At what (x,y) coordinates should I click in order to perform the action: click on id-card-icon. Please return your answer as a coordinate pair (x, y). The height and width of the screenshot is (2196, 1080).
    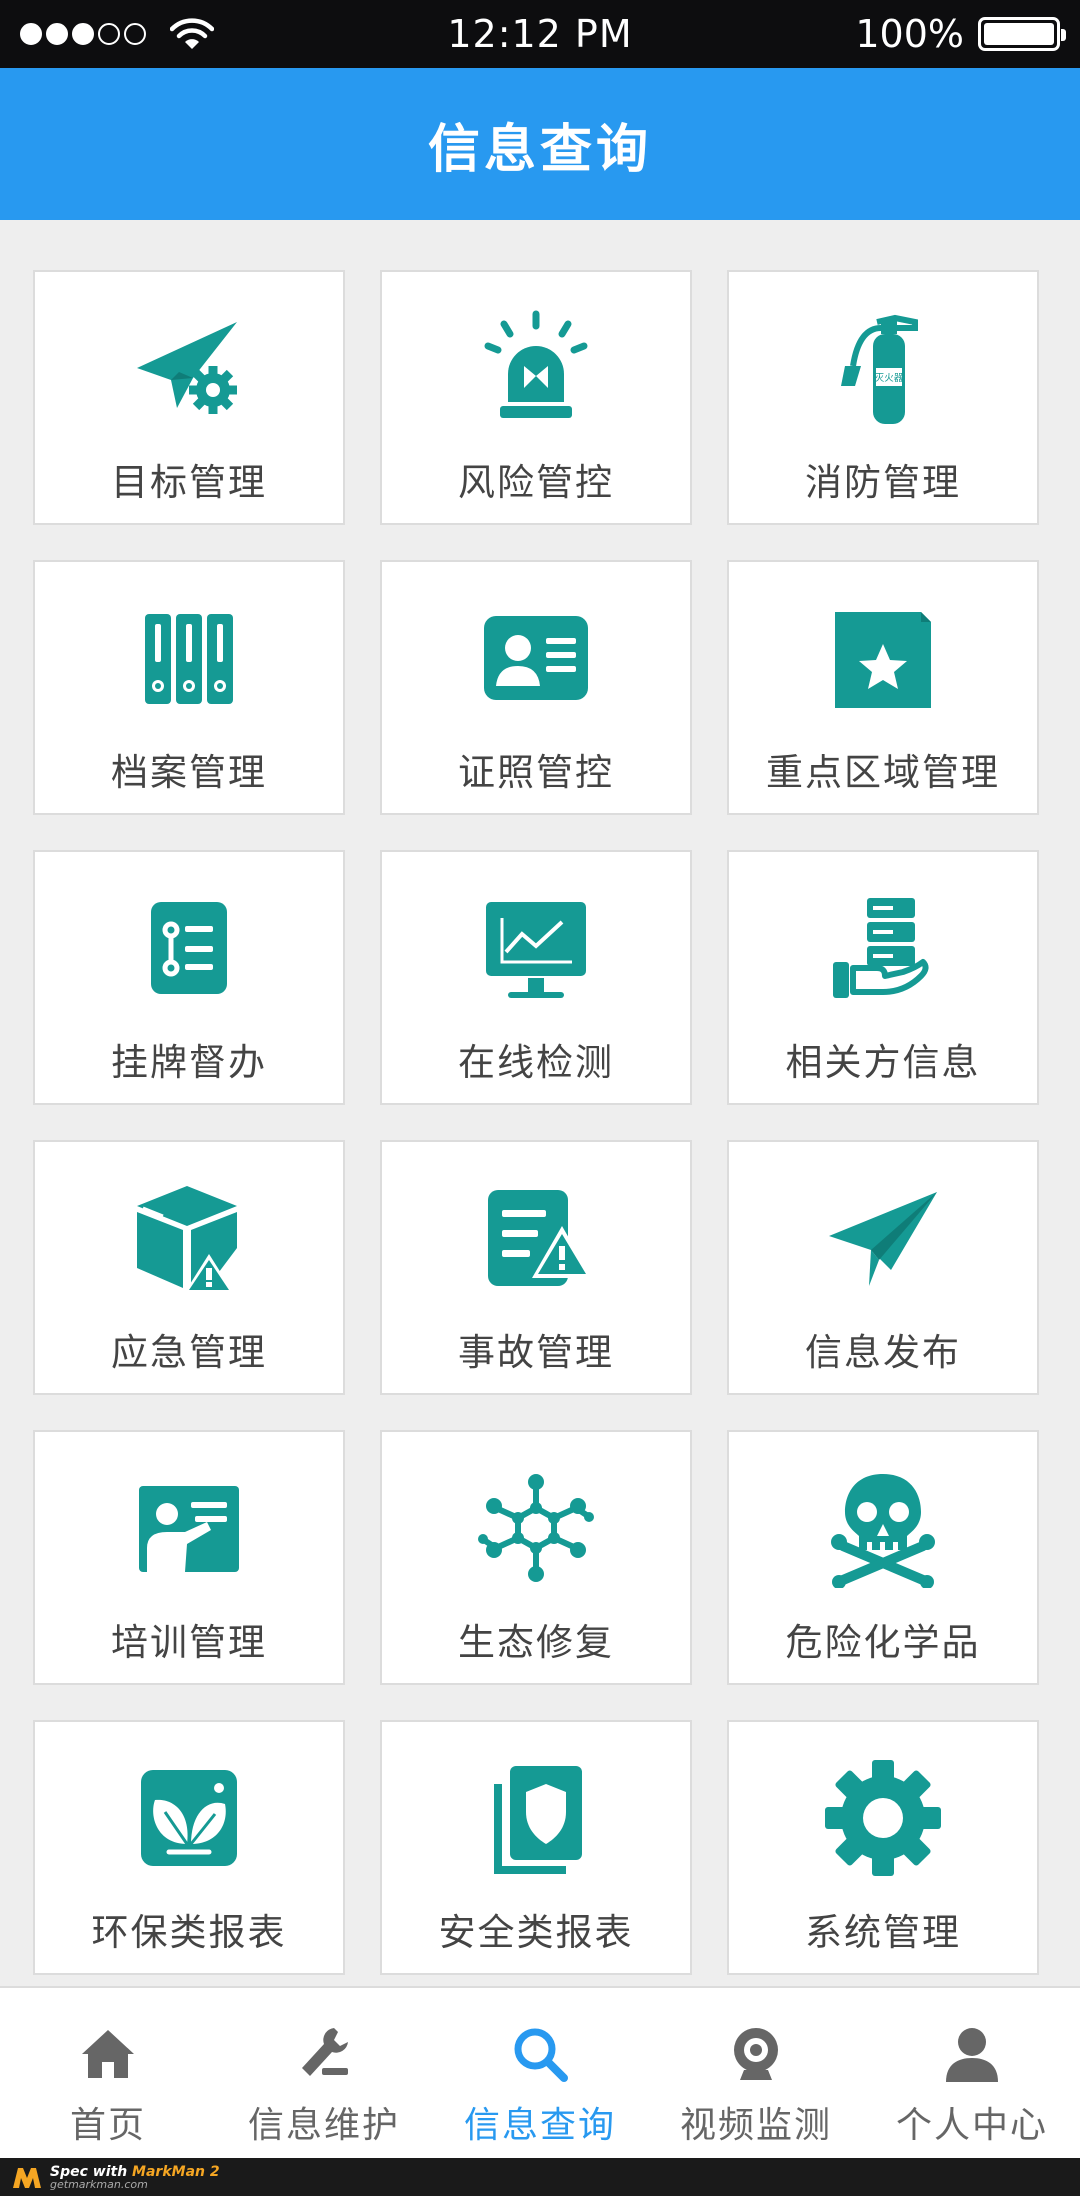
    Looking at the image, I should click on (536, 658).